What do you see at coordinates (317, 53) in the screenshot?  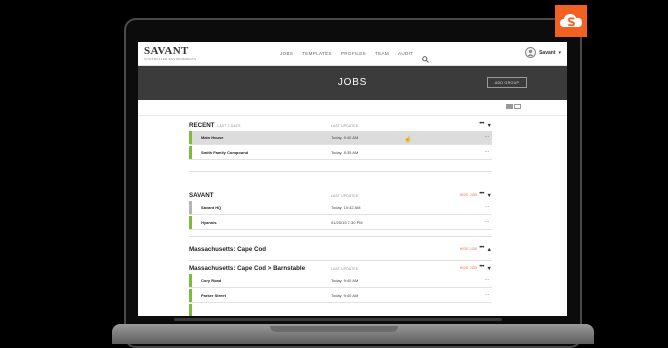 I see `nav-templates: TEMPLATES` at bounding box center [317, 53].